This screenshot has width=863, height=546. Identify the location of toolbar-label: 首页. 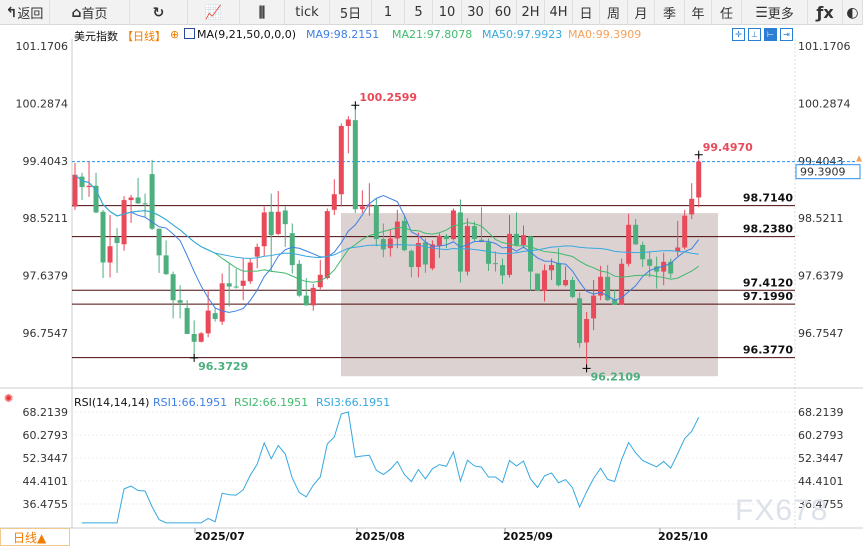
(94, 14).